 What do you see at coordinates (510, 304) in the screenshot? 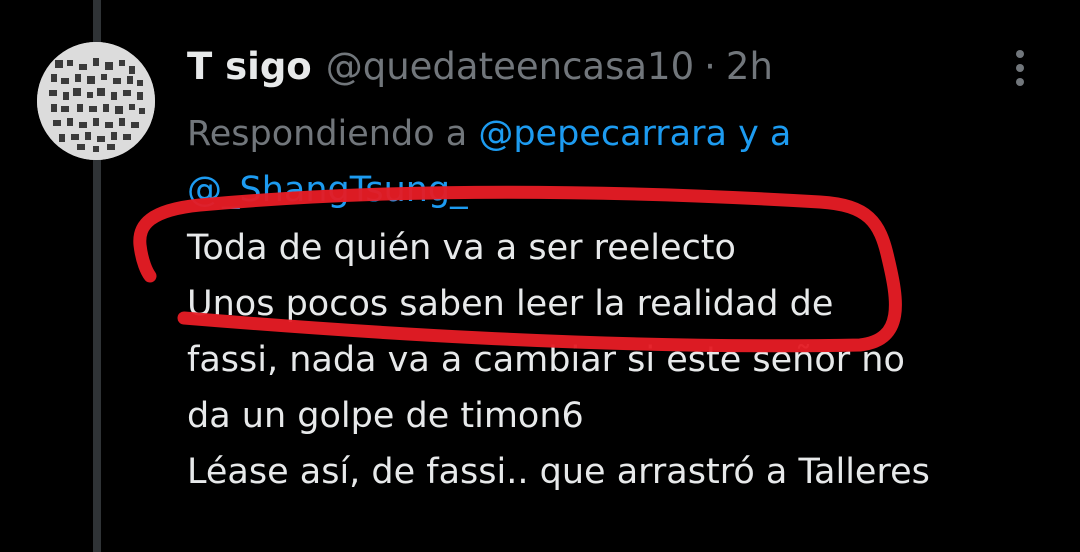
I see `tweet-text-line: Unos pocos saben leer la realidad de` at bounding box center [510, 304].